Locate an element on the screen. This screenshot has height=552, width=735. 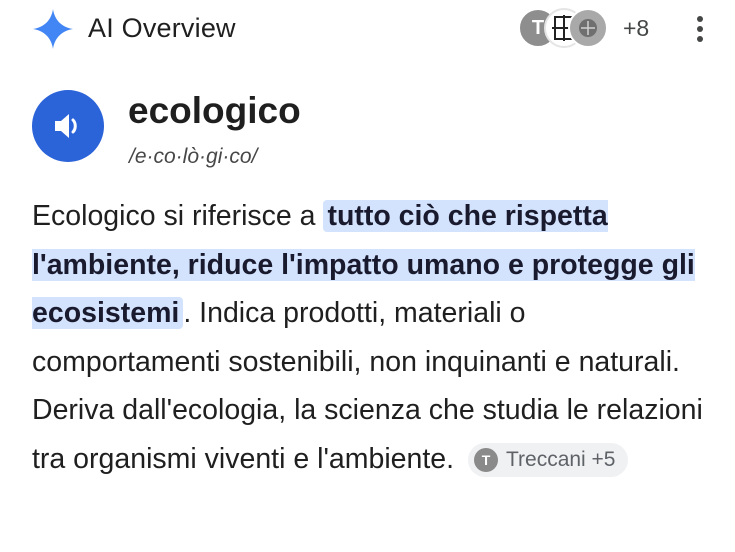
source-avatars: T is located at coordinates (568, 29).